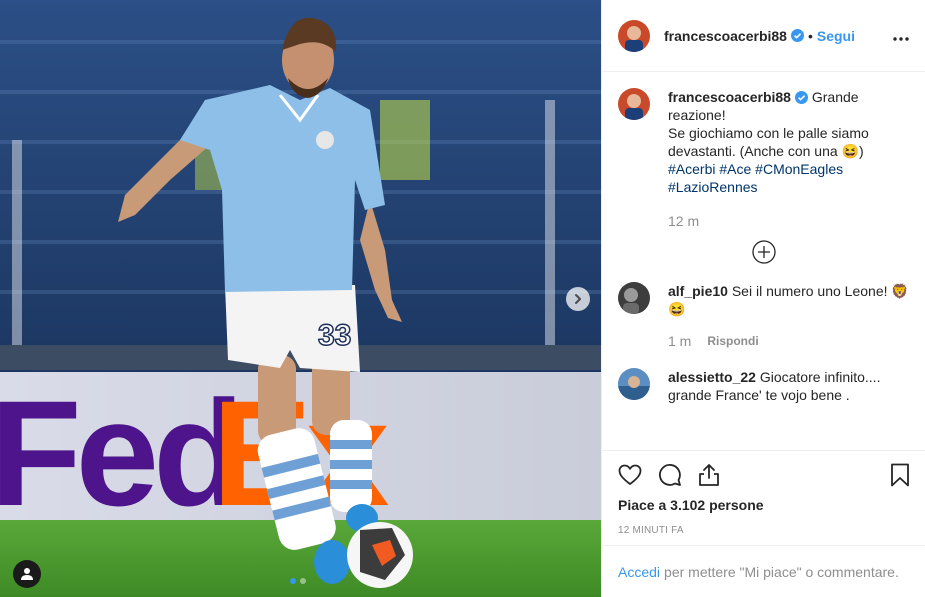 This screenshot has width=925, height=597. I want to click on add-circle-icon, so click(764, 252).